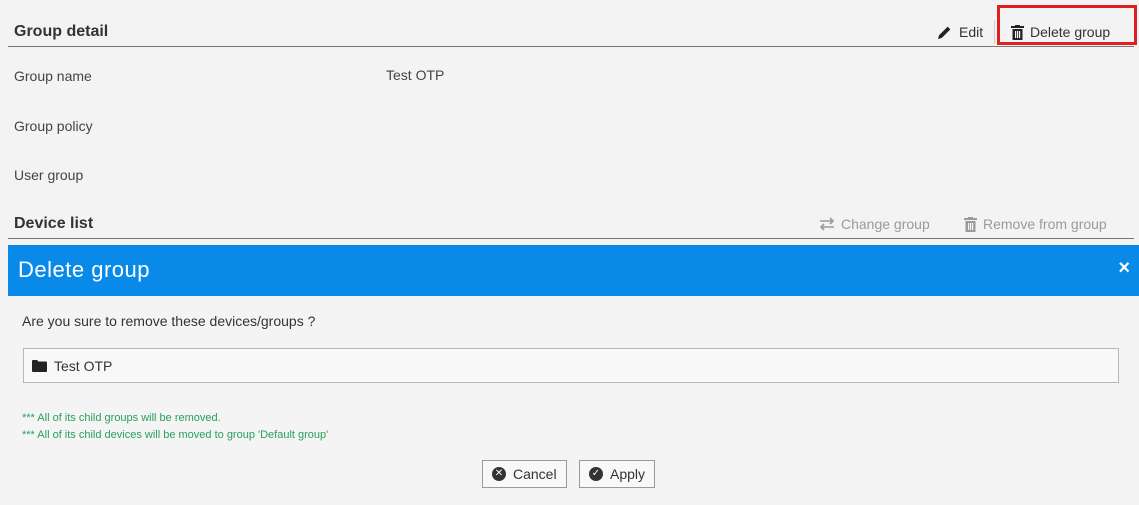 Image resolution: width=1139 pixels, height=505 pixels. What do you see at coordinates (49, 175) in the screenshot?
I see `user-group-label: User group` at bounding box center [49, 175].